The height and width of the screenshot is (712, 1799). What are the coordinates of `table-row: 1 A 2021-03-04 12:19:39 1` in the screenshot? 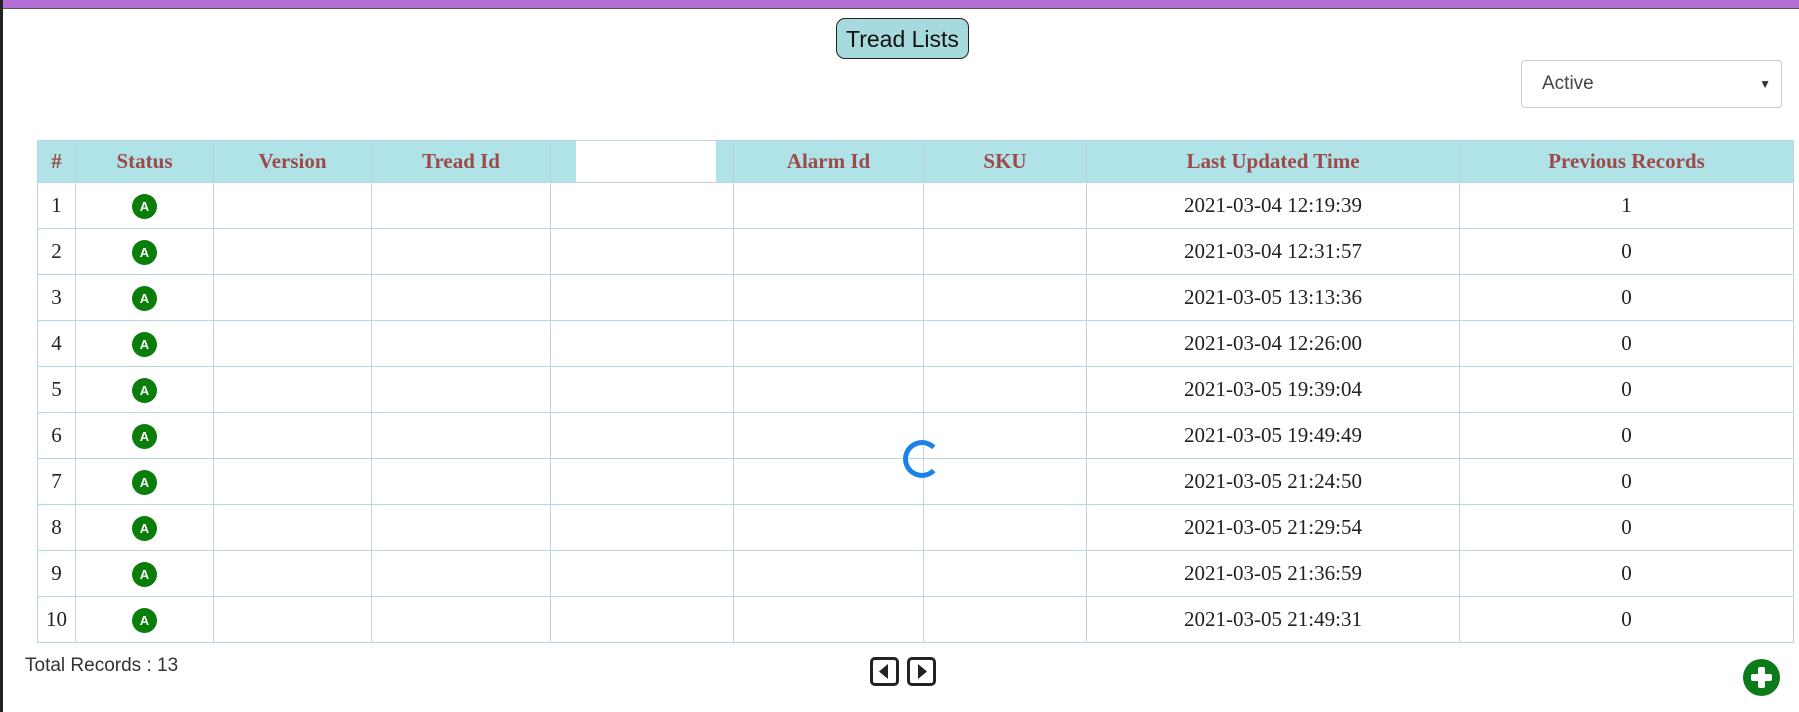 It's located at (915, 205).